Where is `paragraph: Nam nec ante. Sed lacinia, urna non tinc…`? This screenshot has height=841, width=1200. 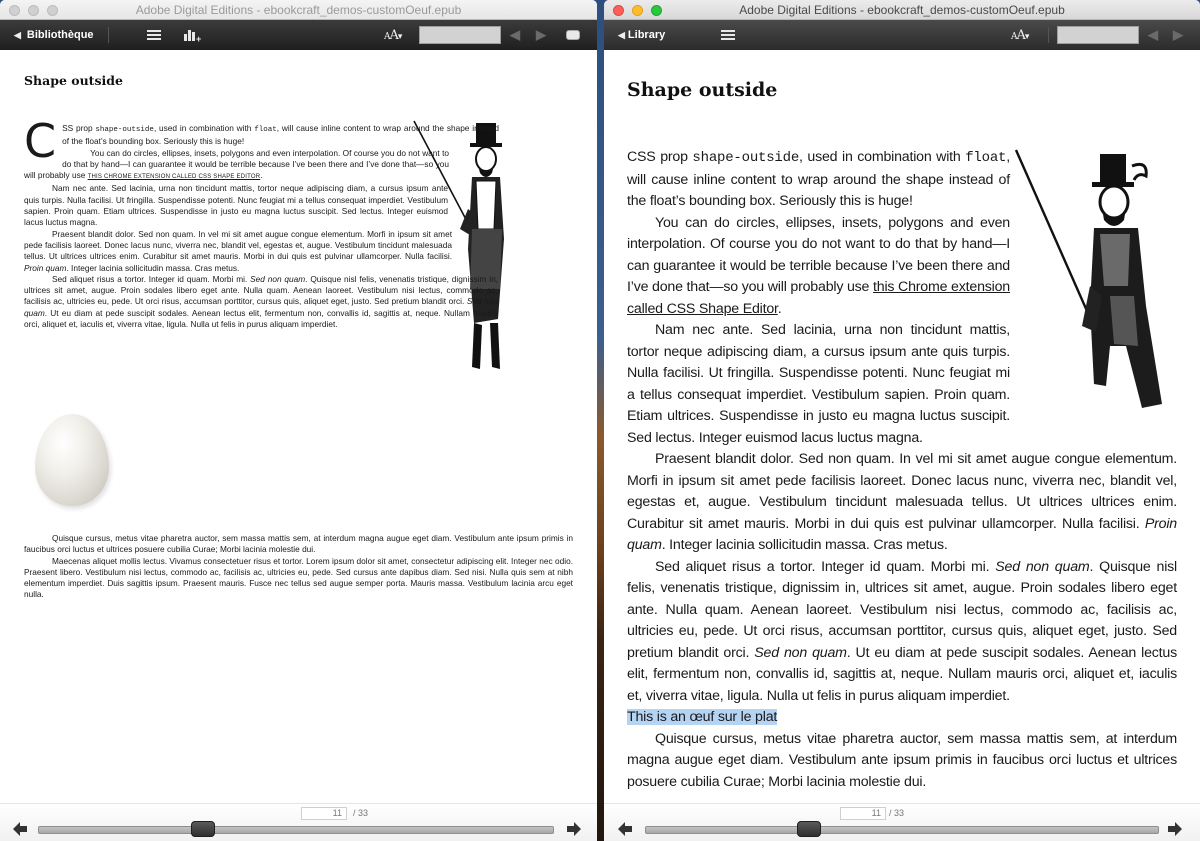 paragraph: Nam nec ante. Sed lacinia, urna non tinc… is located at coordinates (236, 205).